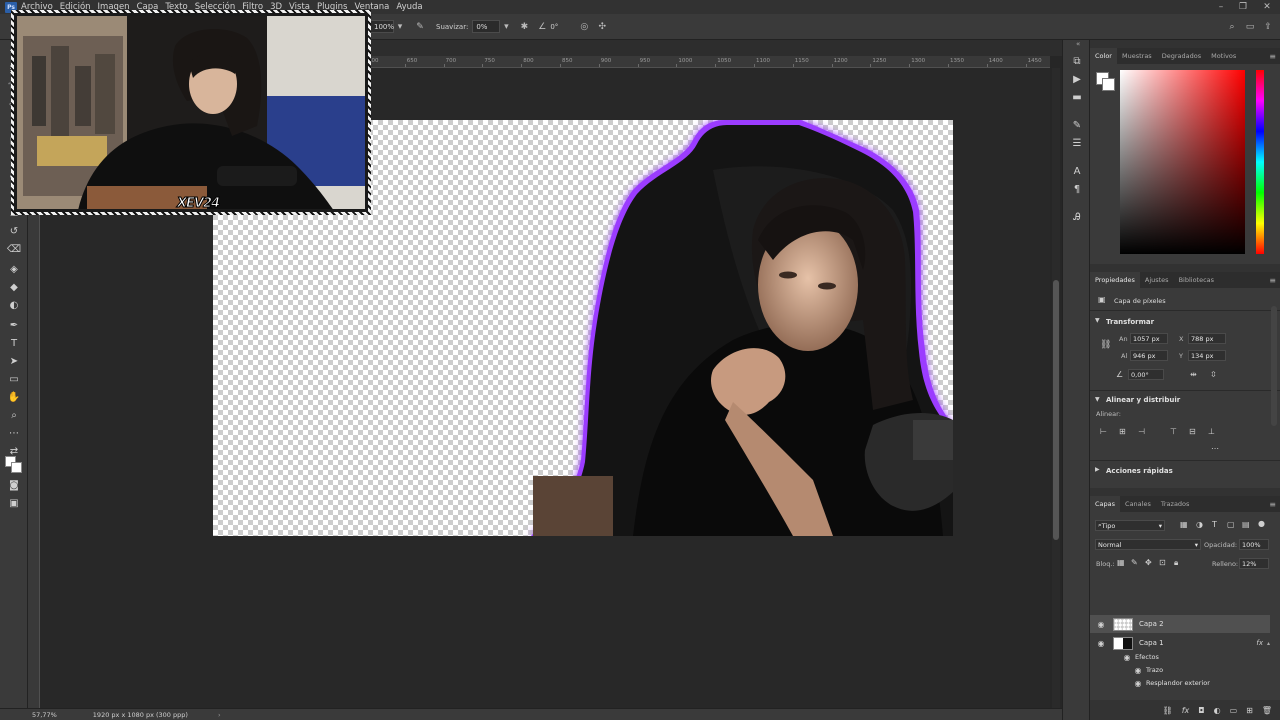 The image size is (1280, 720). What do you see at coordinates (1146, 374) in the screenshot?
I see `angle-field: 0,00°` at bounding box center [1146, 374].